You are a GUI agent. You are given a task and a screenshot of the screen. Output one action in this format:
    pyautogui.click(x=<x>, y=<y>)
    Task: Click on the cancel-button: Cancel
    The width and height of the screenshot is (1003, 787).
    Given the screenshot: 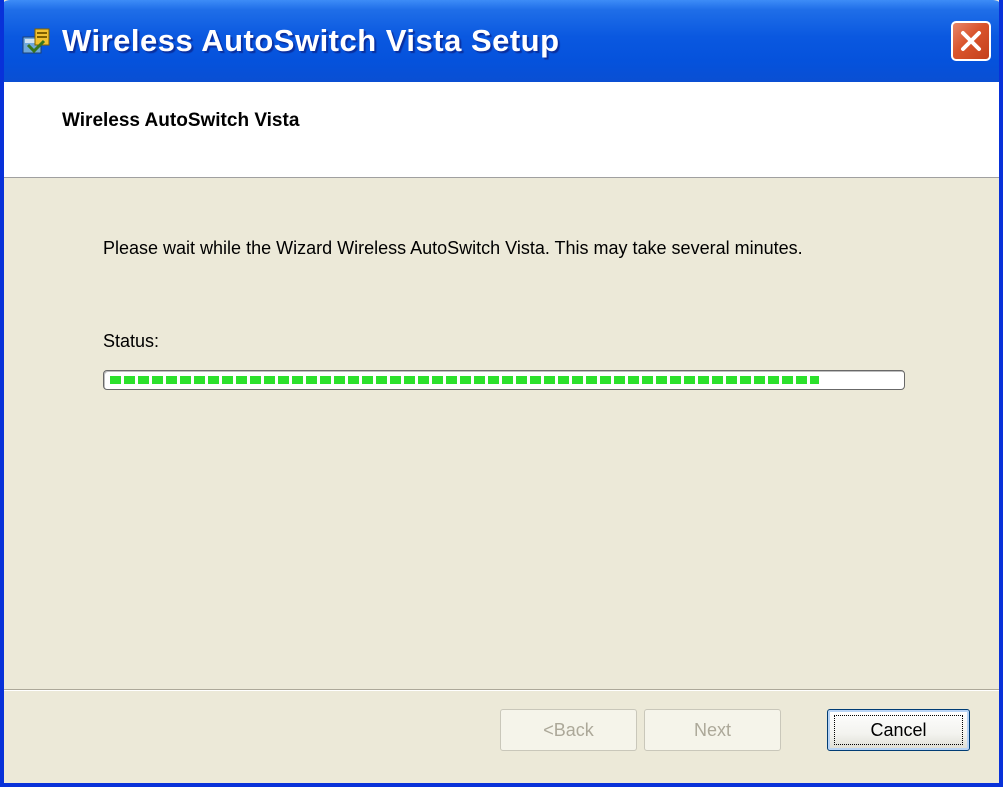 What is the action you would take?
    pyautogui.click(x=898, y=730)
    